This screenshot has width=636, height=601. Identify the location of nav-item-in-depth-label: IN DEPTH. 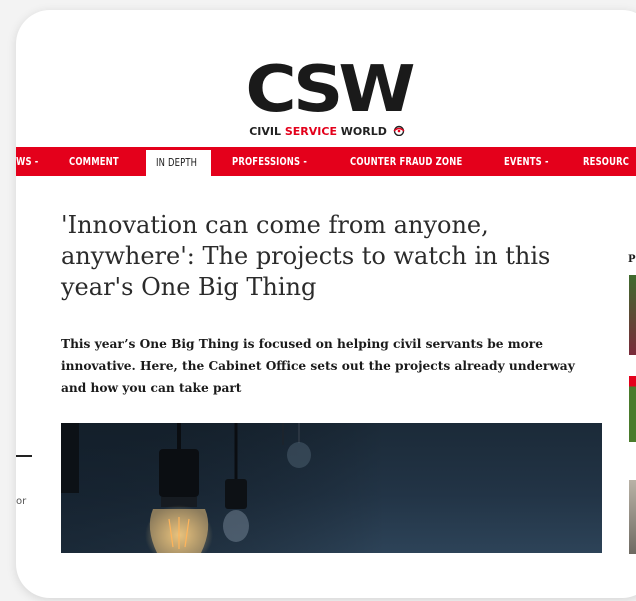
(177, 162).